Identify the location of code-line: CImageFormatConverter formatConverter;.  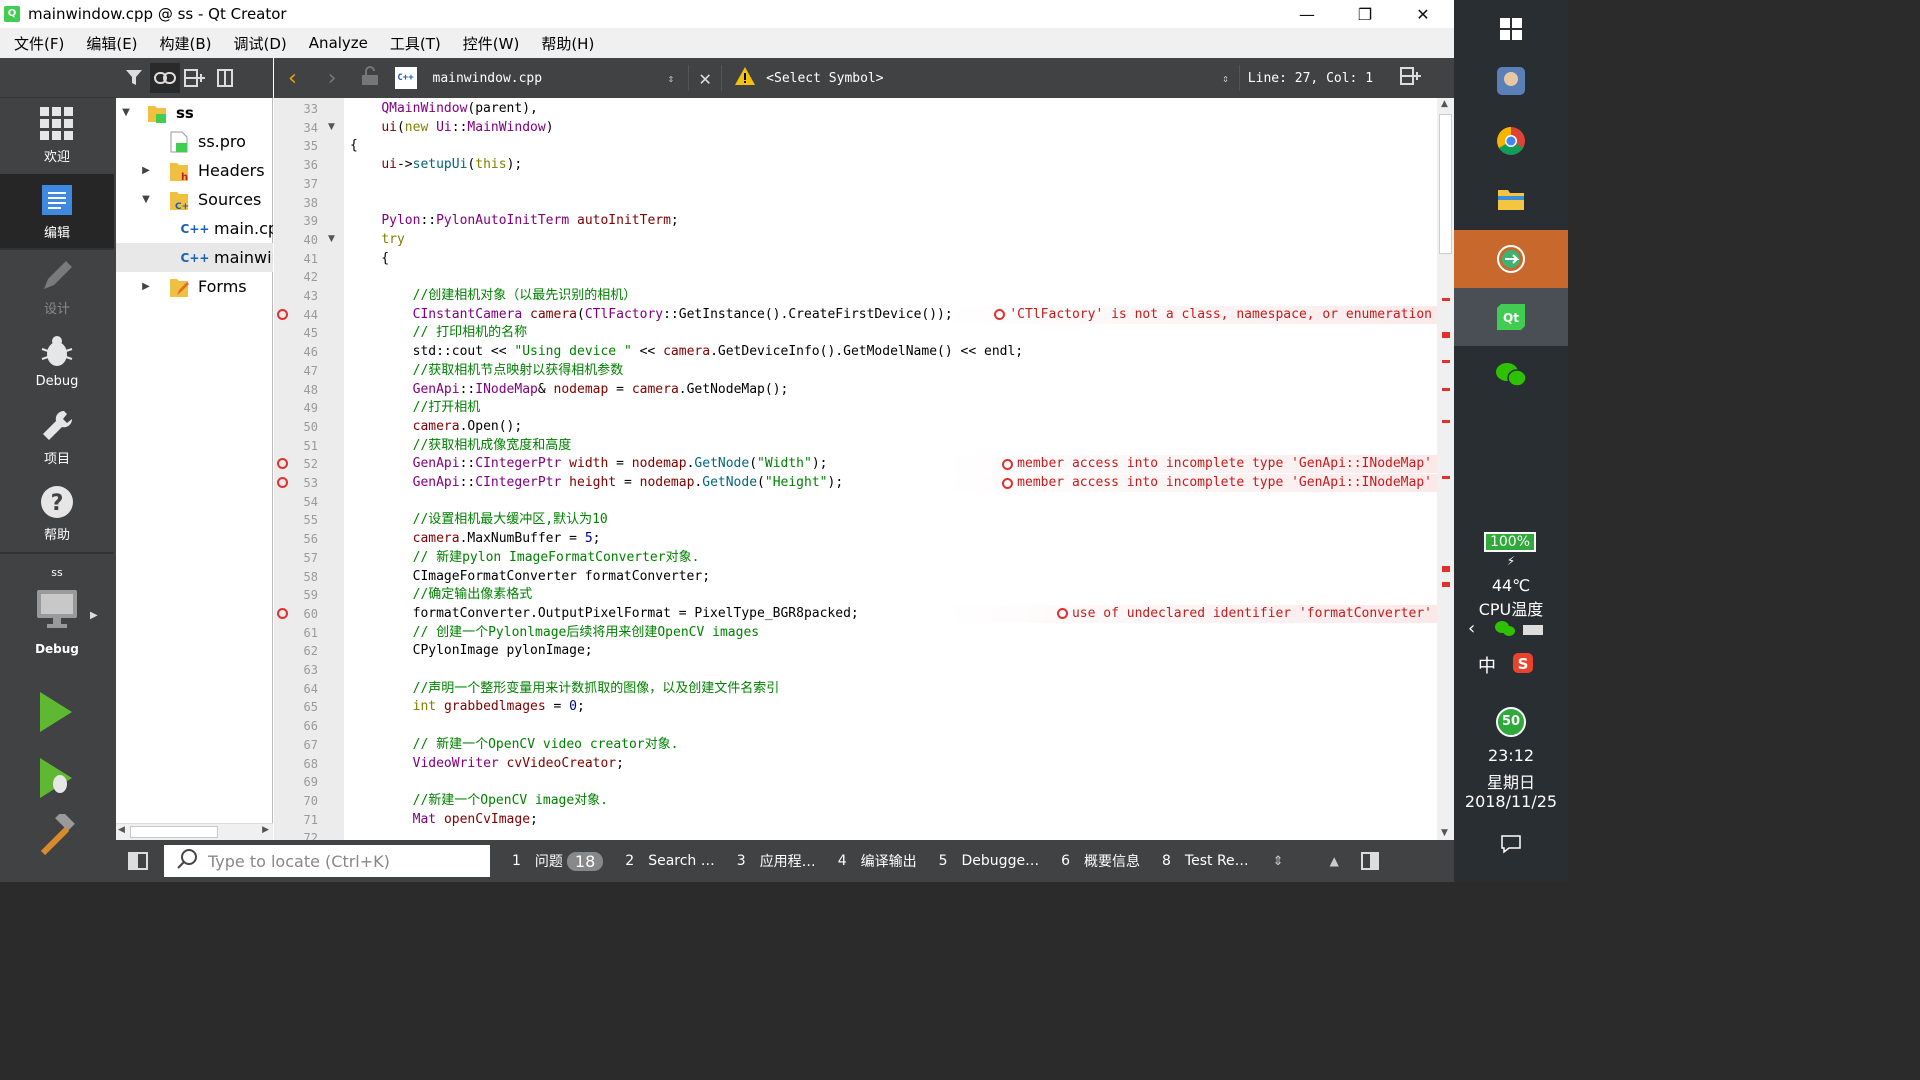
(897, 577).